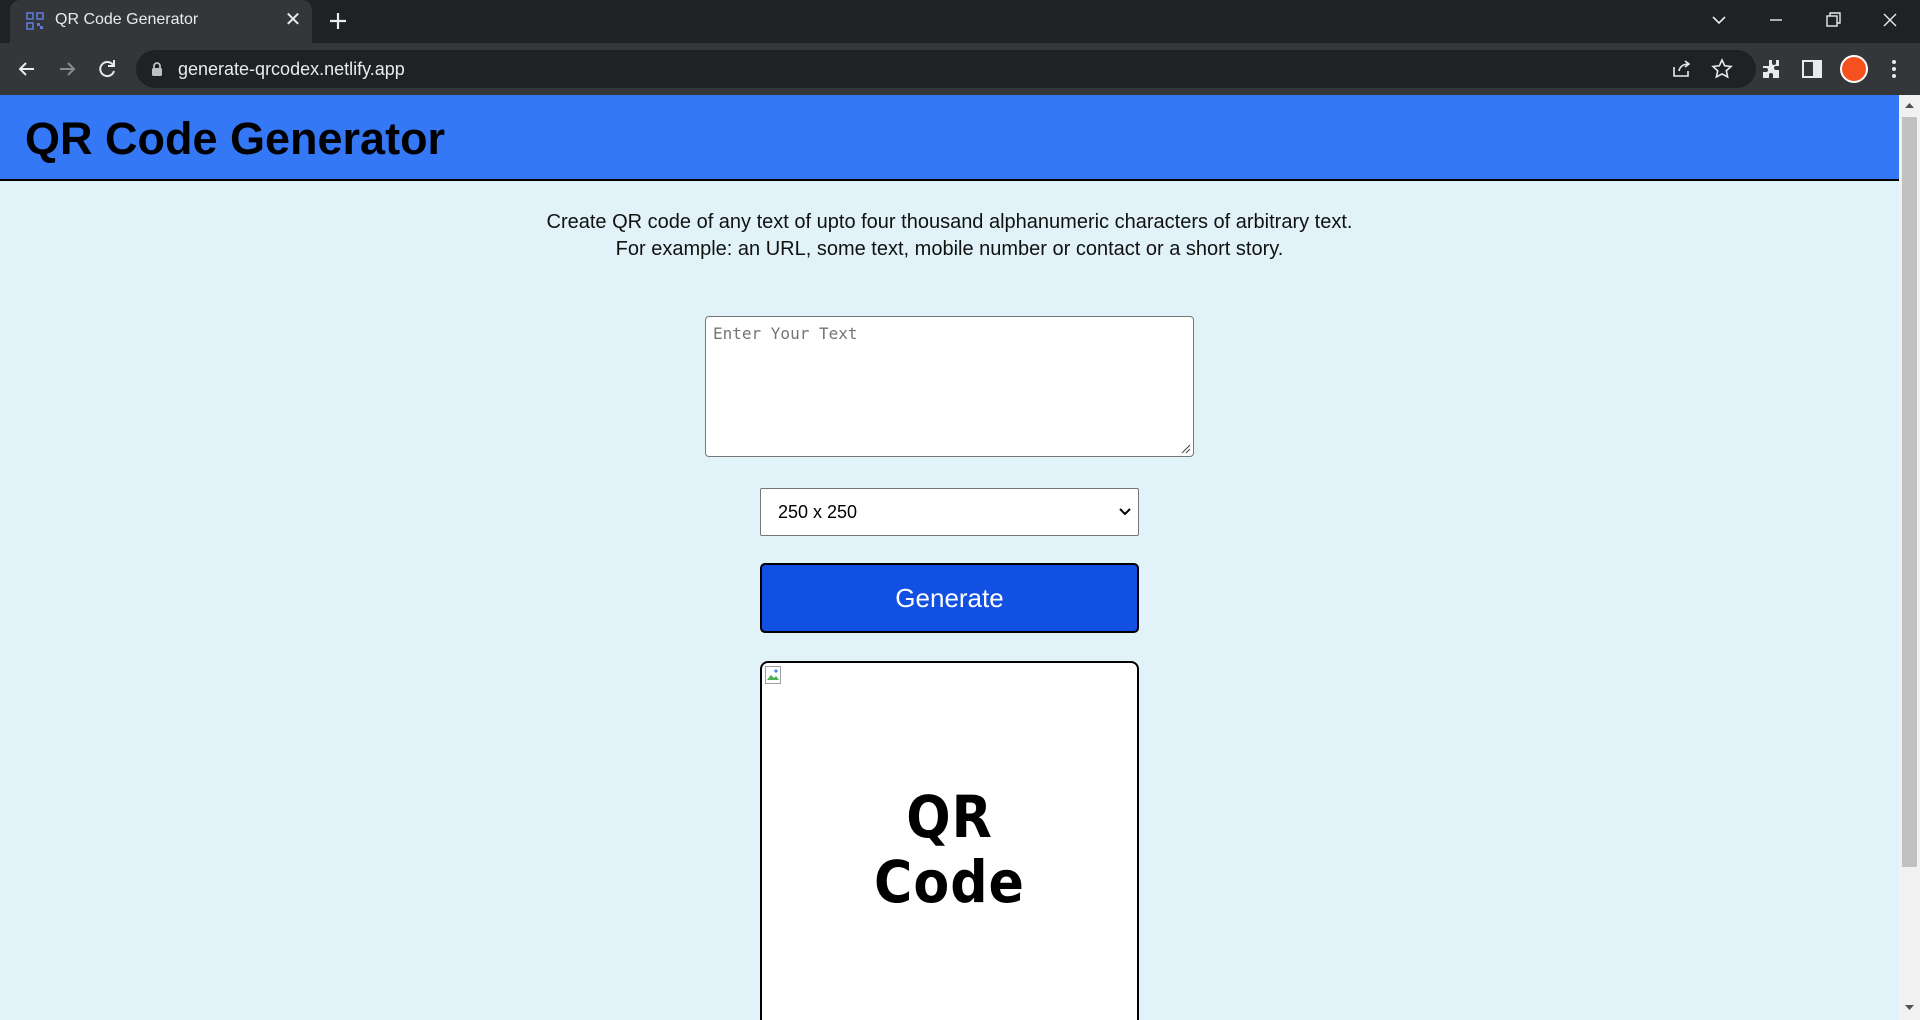  Describe the element at coordinates (27, 69) in the screenshot. I see `back-icon` at that location.